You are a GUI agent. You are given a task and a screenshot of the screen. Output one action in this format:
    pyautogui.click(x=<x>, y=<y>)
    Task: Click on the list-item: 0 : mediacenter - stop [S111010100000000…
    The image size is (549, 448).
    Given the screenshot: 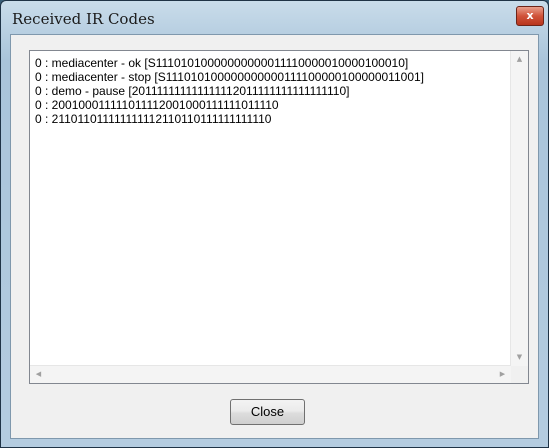 What is the action you would take?
    pyautogui.click(x=270, y=77)
    